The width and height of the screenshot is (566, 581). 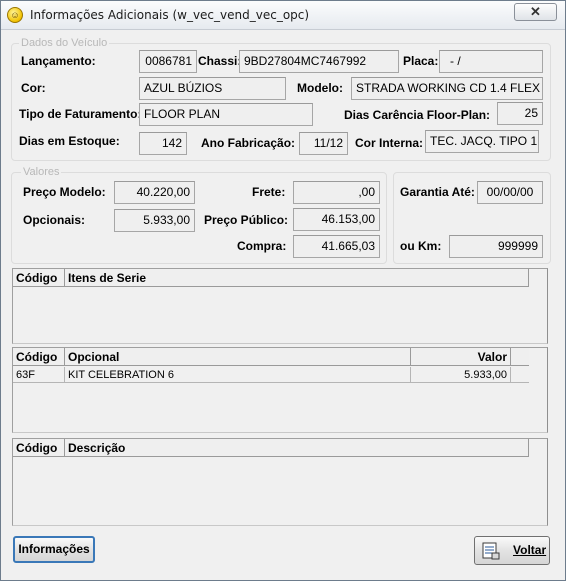 I want to click on close-button: ✕, so click(x=535, y=12).